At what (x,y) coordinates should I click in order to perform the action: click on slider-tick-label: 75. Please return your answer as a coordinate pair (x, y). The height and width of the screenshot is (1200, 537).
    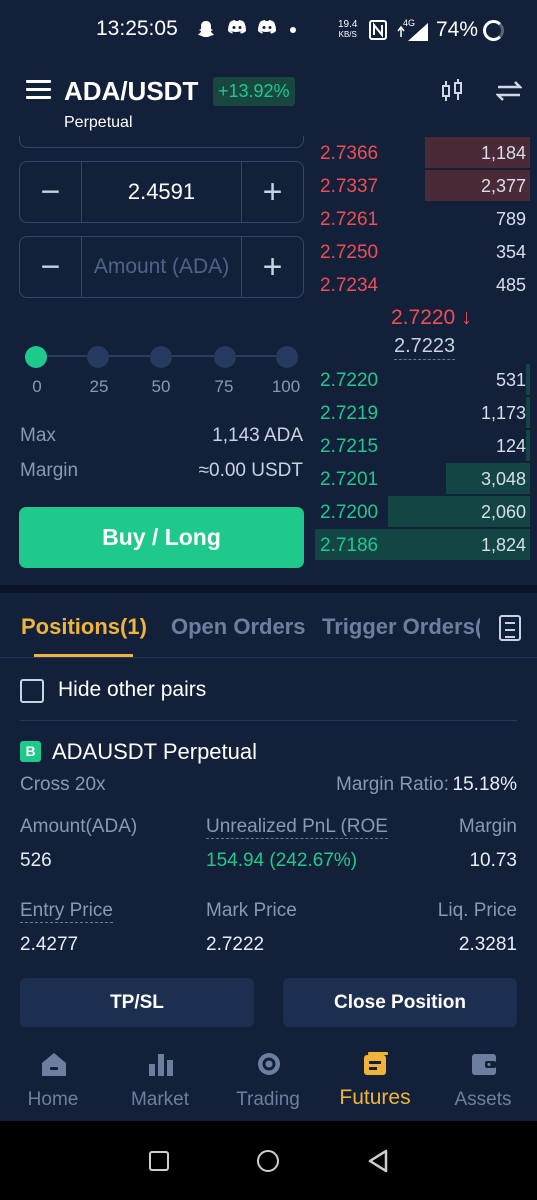
    Looking at the image, I should click on (224, 386).